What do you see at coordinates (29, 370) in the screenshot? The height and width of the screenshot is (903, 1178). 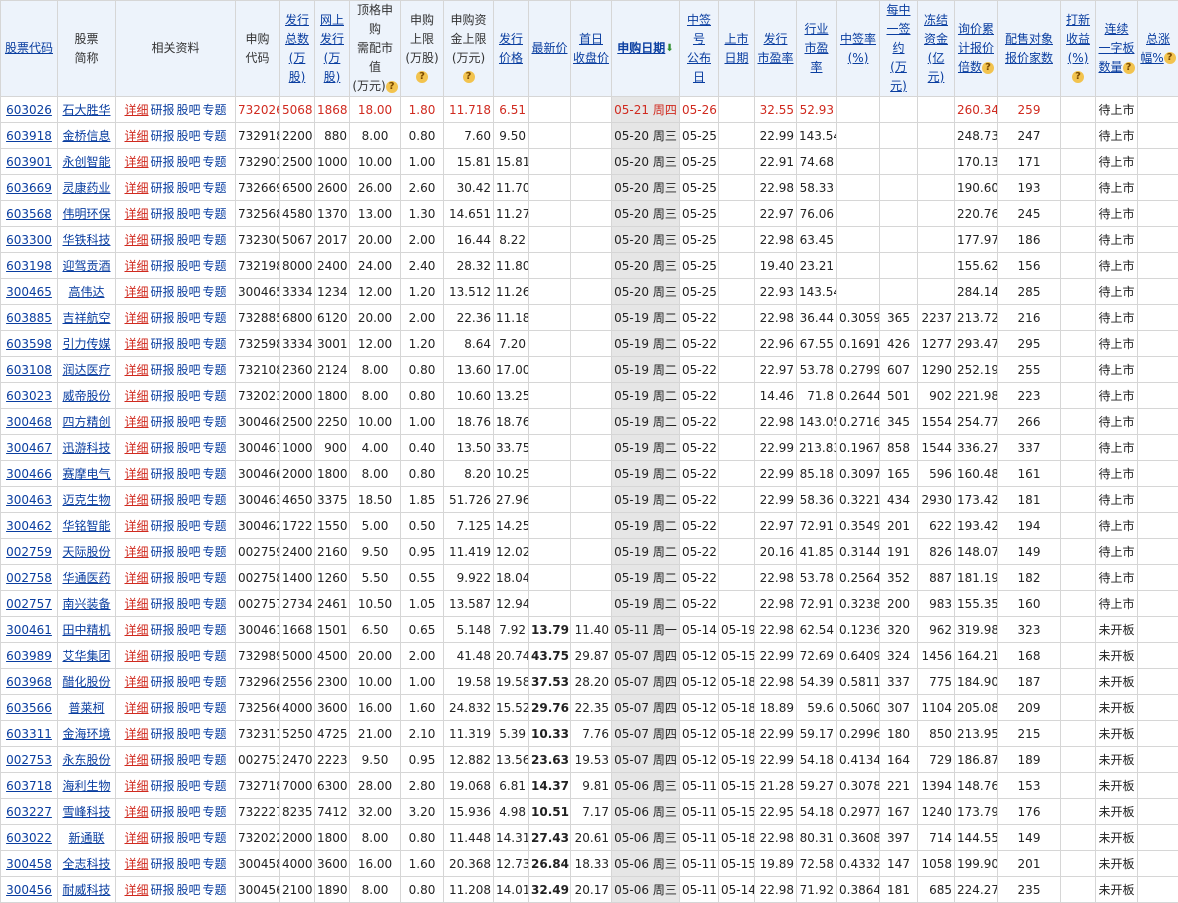 I see `stock-code-link: 603108` at bounding box center [29, 370].